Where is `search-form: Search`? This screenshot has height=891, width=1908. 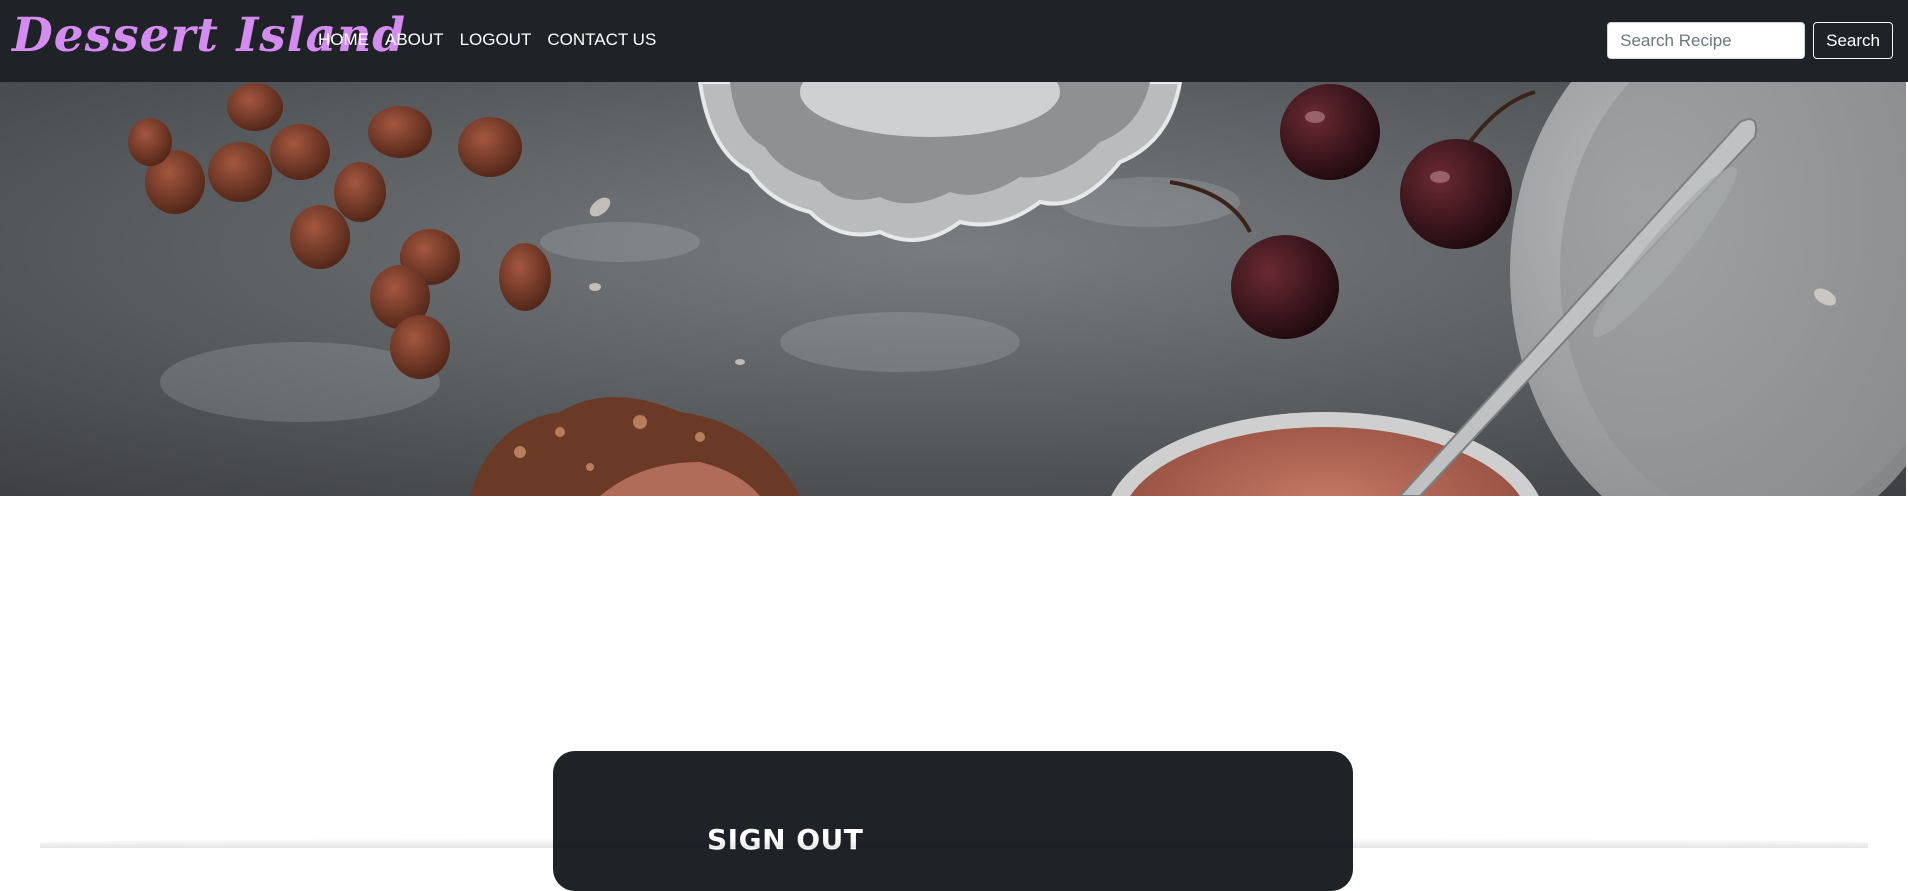
search-form: Search is located at coordinates (1750, 40).